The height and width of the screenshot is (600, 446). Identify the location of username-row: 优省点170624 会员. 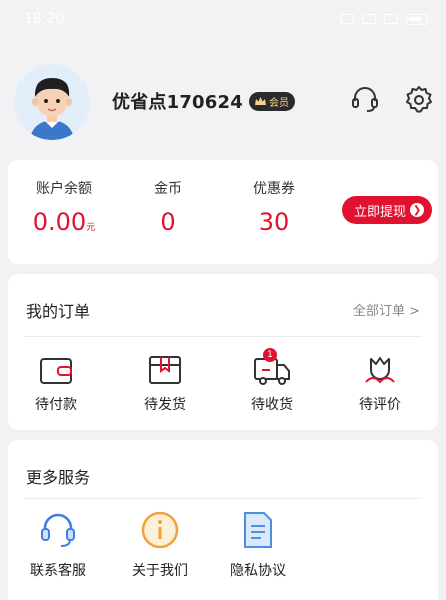
(203, 101).